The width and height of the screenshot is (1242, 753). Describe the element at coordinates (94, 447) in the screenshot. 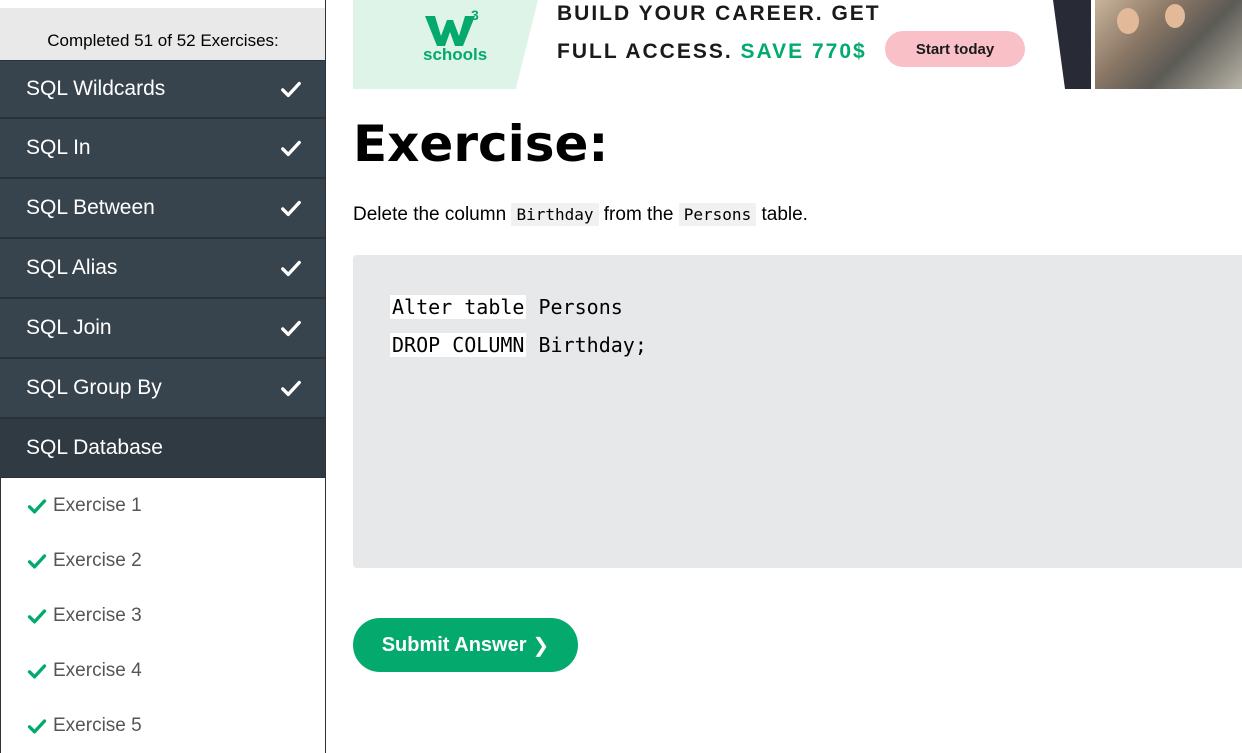

I see `topic-label: SQL Database` at that location.